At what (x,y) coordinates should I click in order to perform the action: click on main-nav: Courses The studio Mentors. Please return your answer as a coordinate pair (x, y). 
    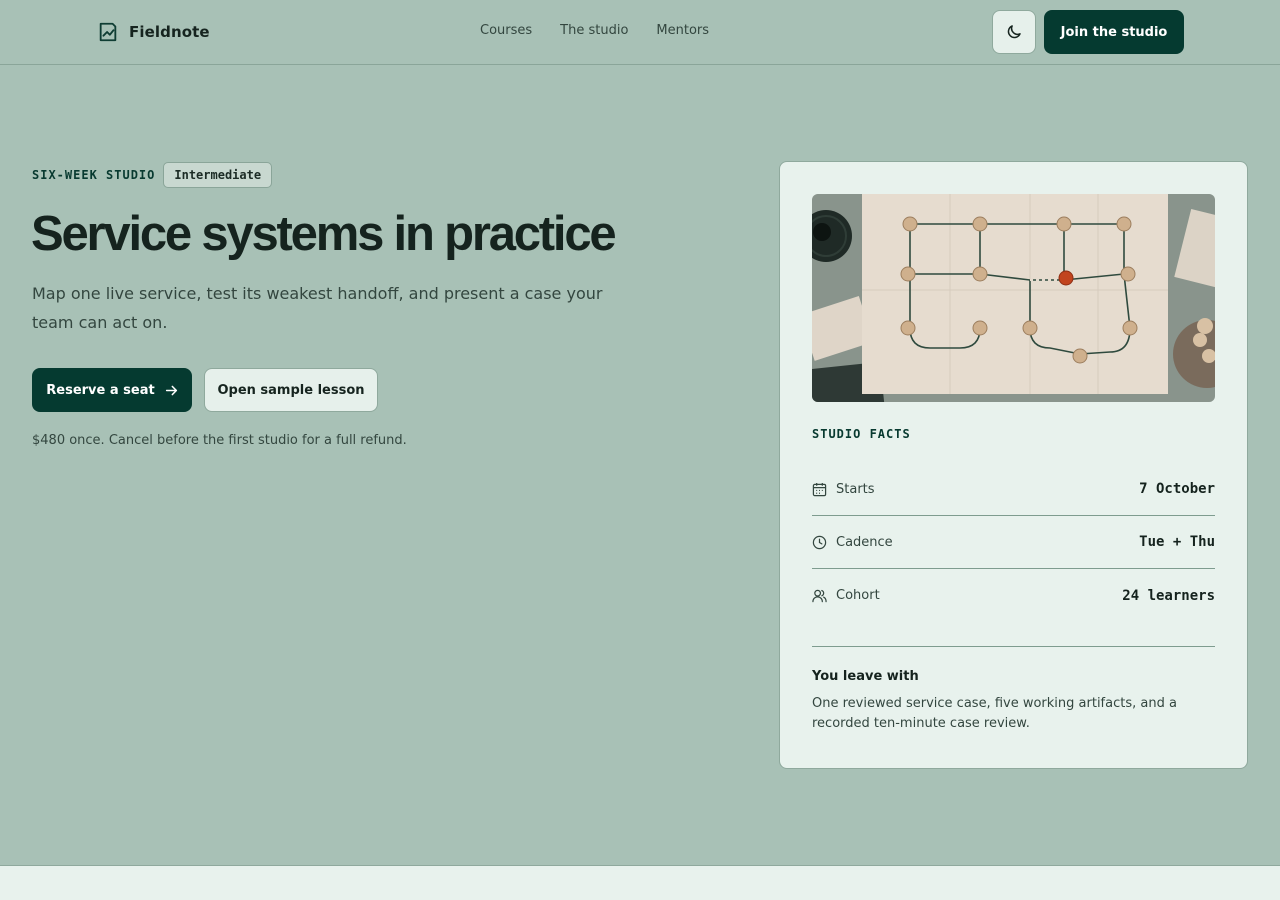
    Looking at the image, I should click on (594, 30).